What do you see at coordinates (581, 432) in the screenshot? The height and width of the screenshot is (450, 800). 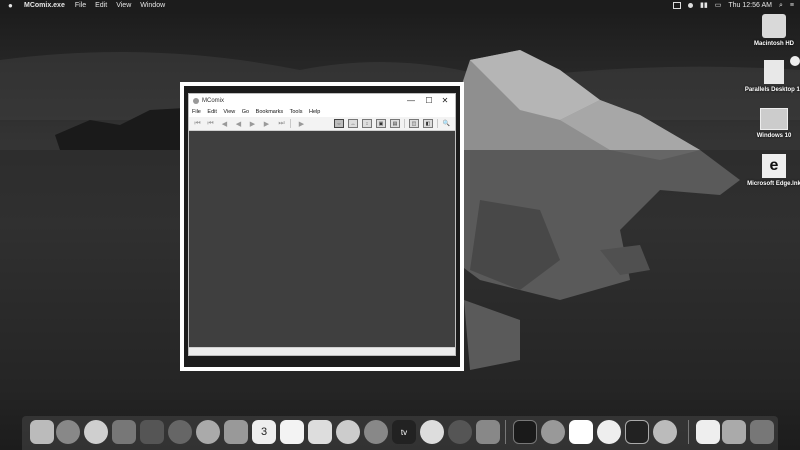 I see `blank-app-icon` at bounding box center [581, 432].